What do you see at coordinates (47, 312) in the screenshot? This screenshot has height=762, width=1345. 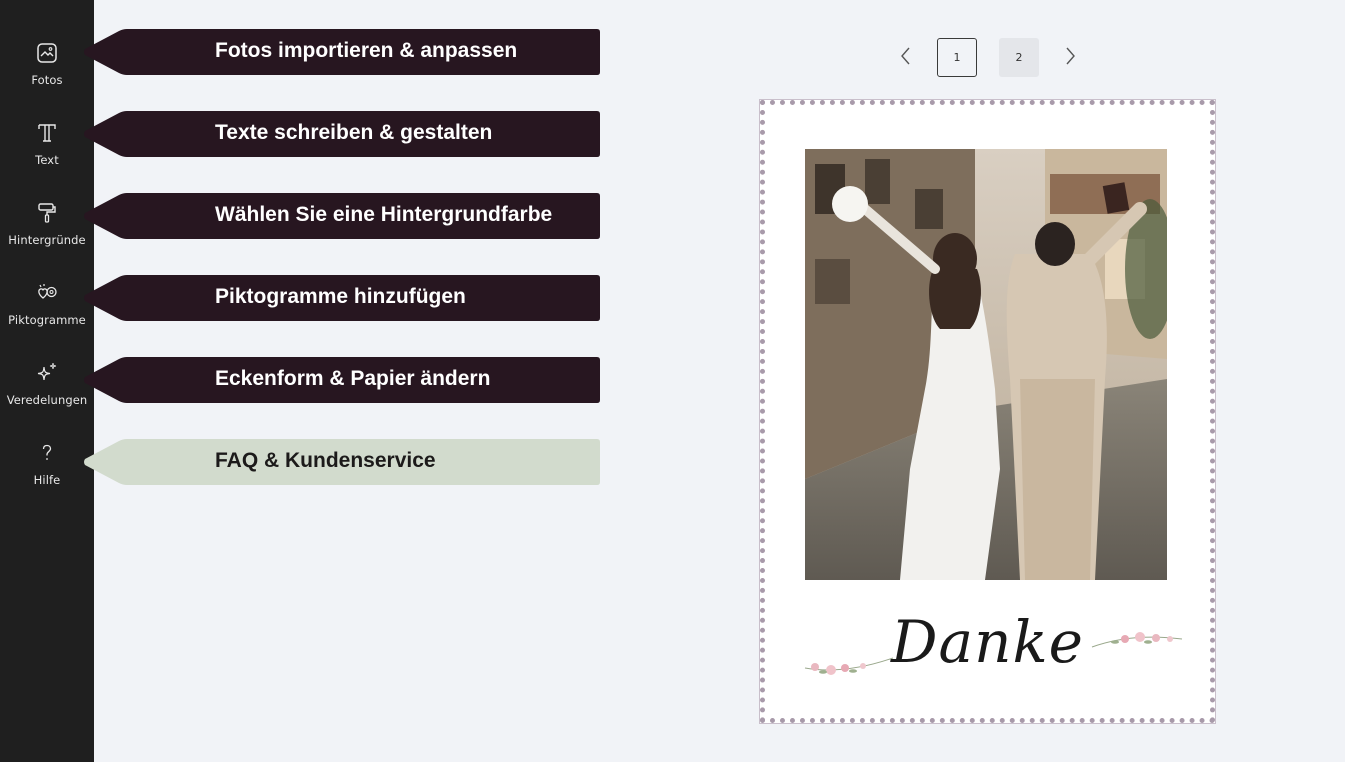 I see `sidebar-item-piktogramme: Piktogramme` at bounding box center [47, 312].